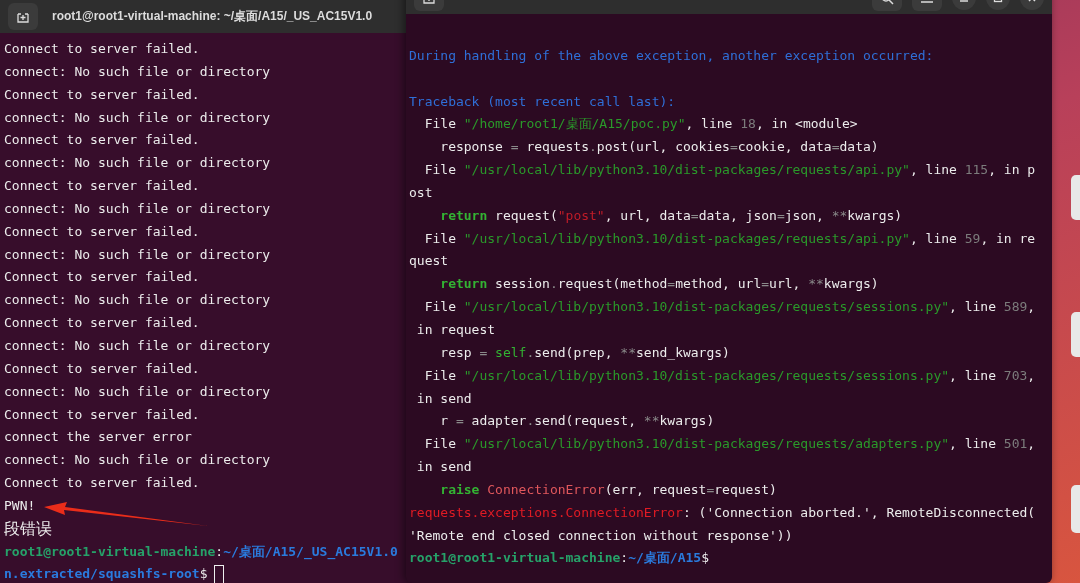  What do you see at coordinates (659, 147) in the screenshot?
I see `terminal-line: response = requests.post(url, cookies=cookie, data=data)` at bounding box center [659, 147].